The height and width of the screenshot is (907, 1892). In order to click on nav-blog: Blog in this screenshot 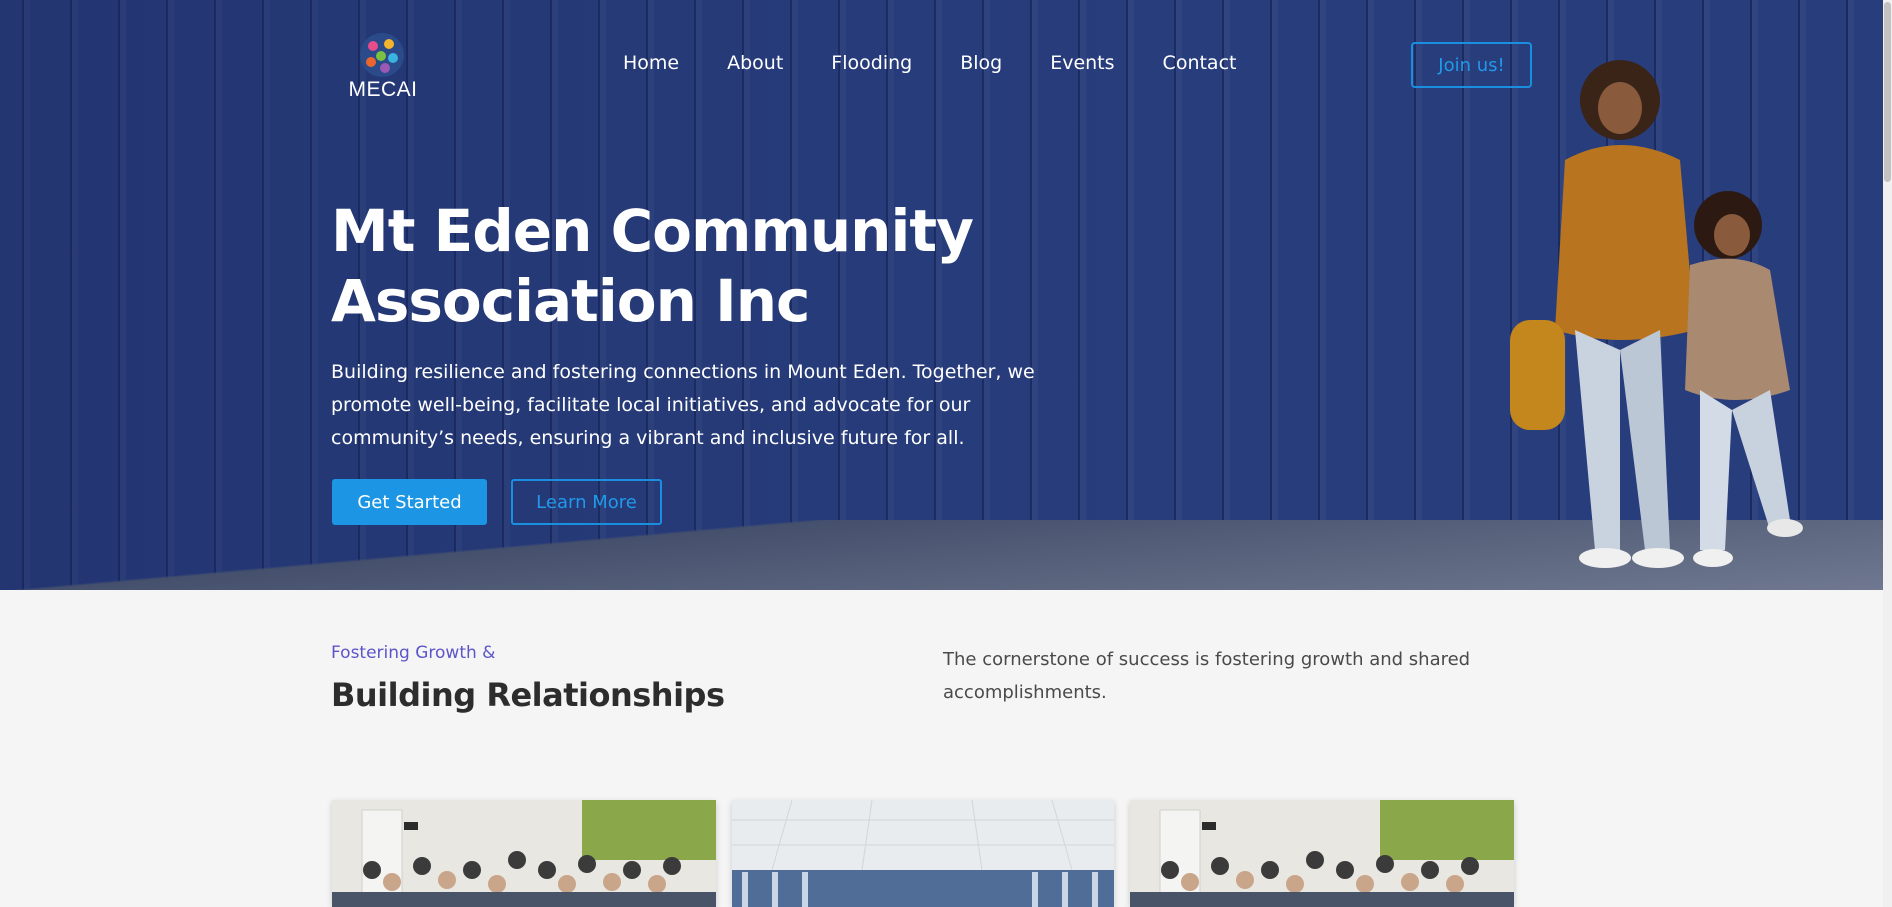, I will do `click(981, 63)`.